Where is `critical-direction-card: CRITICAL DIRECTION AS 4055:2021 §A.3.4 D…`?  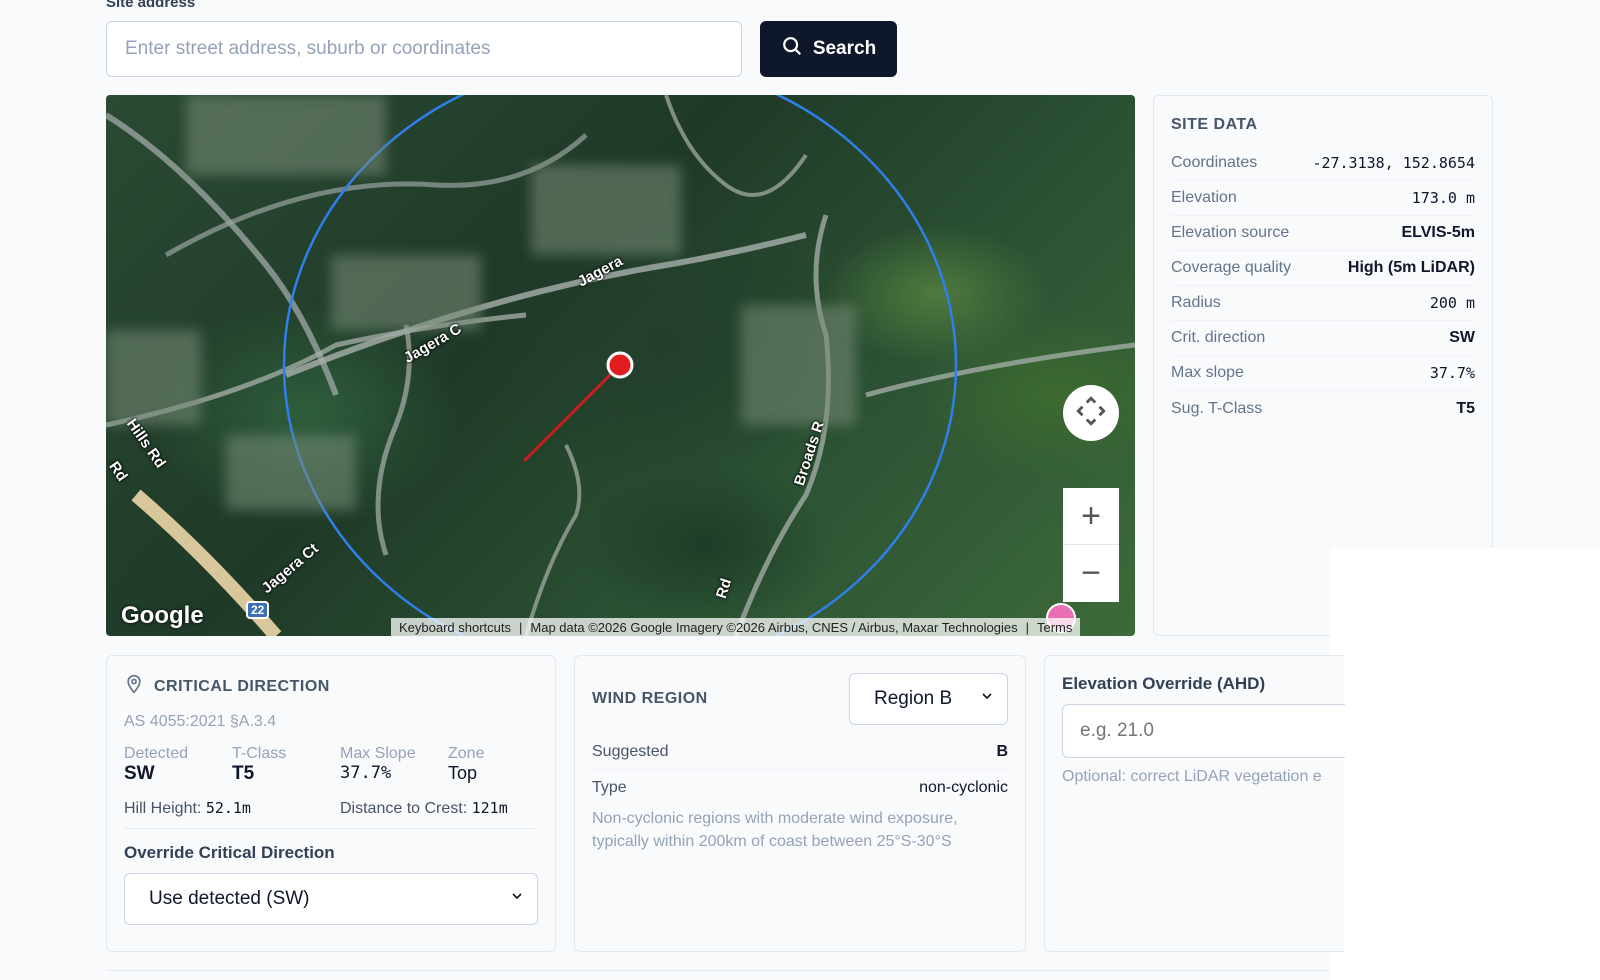 critical-direction-card: CRITICAL DIRECTION AS 4055:2021 §A.3.4 D… is located at coordinates (331, 803).